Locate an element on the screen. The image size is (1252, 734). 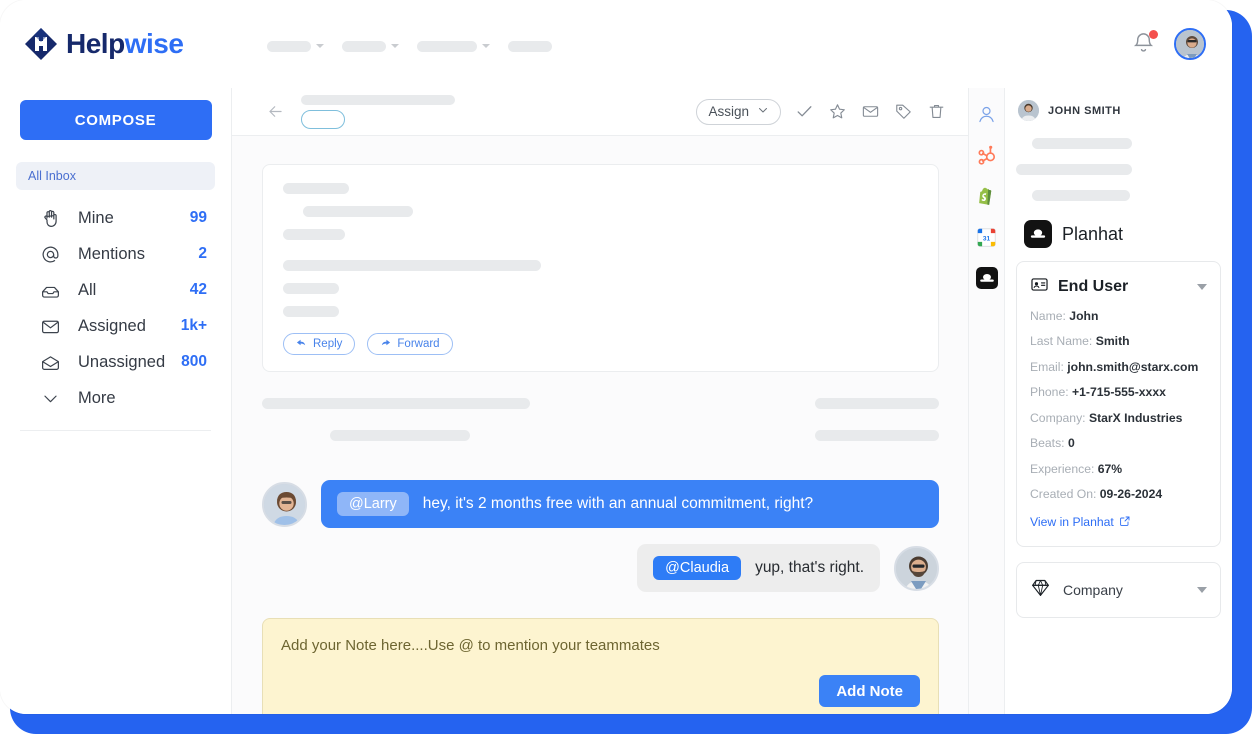
field-label: Created On: is located at coordinates (1063, 494).